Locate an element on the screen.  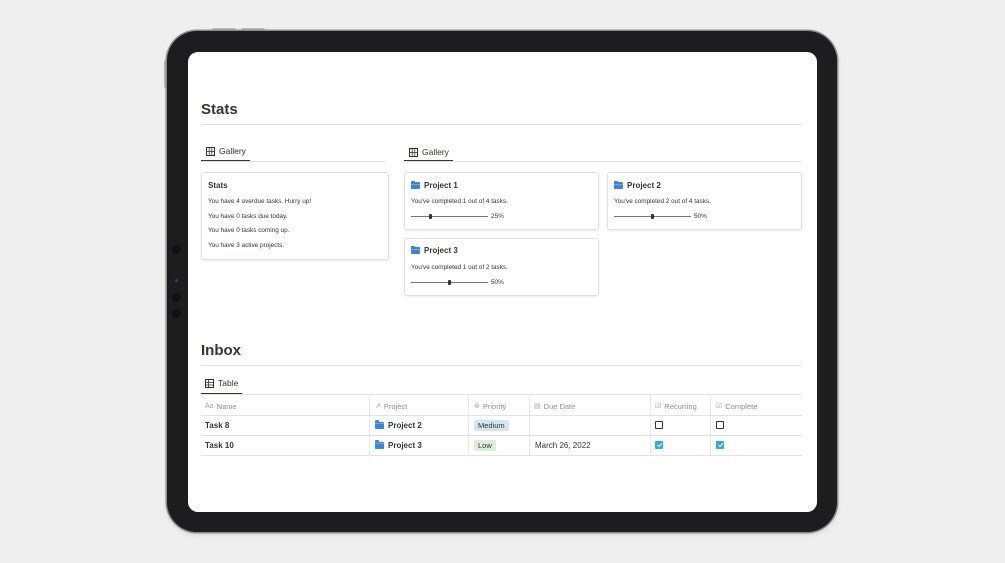
tab-table: Table is located at coordinates (221, 383).